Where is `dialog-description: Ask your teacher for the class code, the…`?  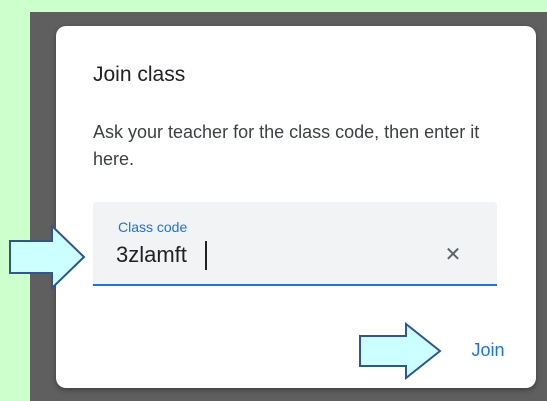
dialog-description: Ask your teacher for the class code, the… is located at coordinates (286, 145).